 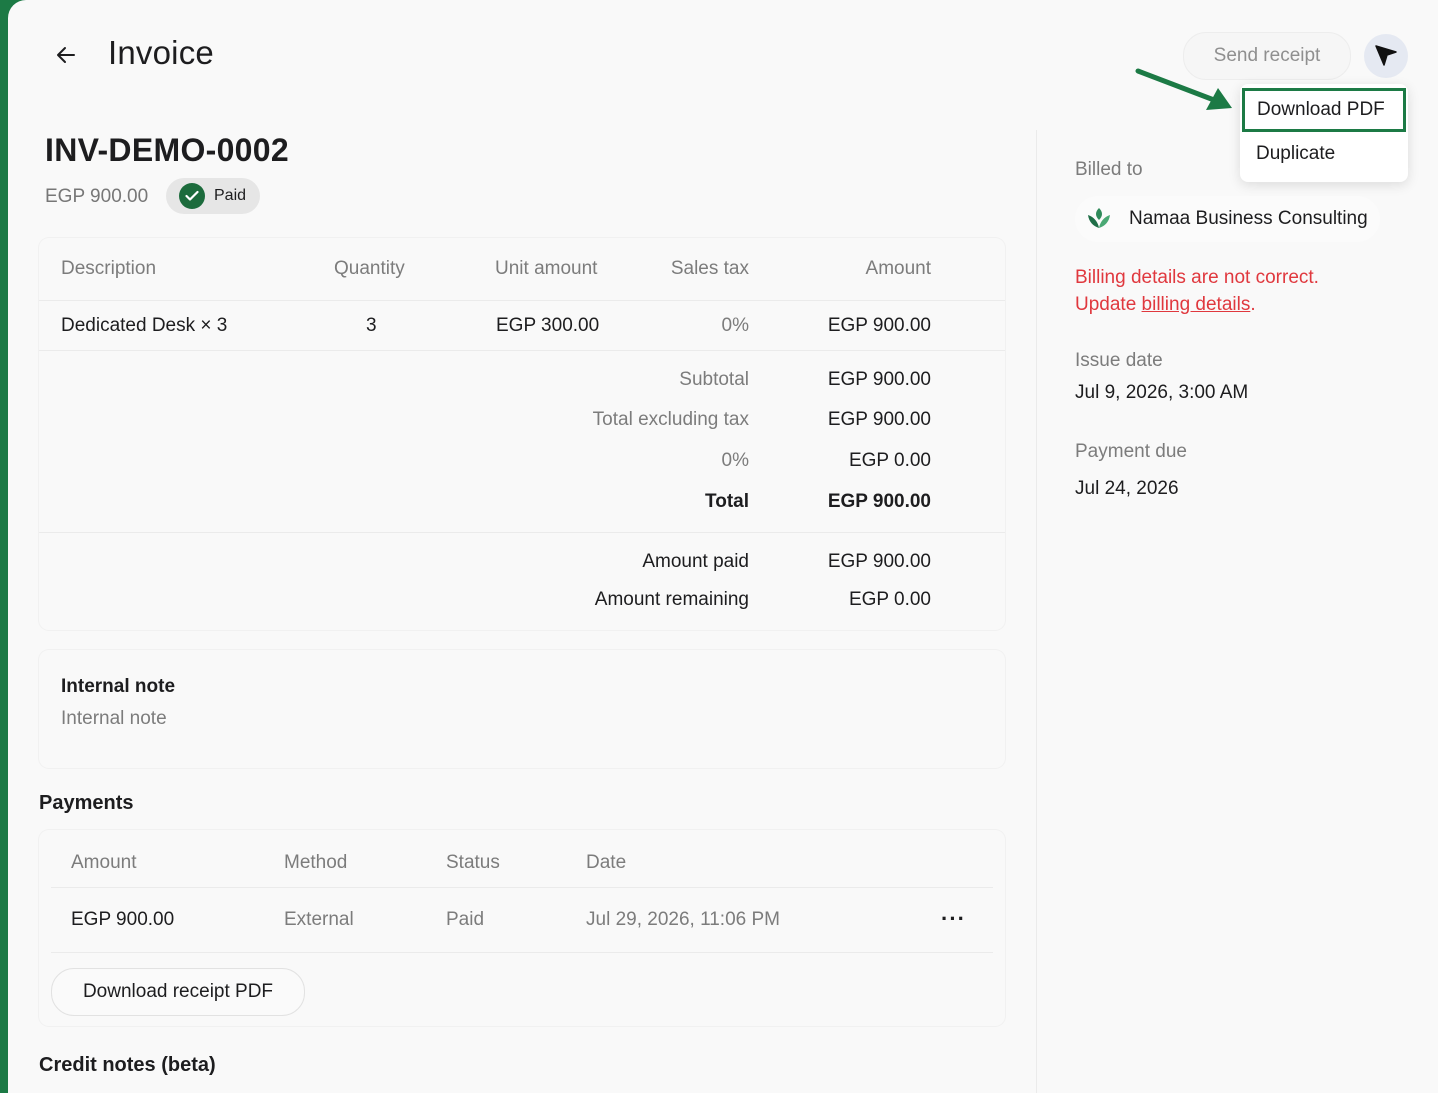 I want to click on leaf-logo-icon, so click(x=1099, y=218).